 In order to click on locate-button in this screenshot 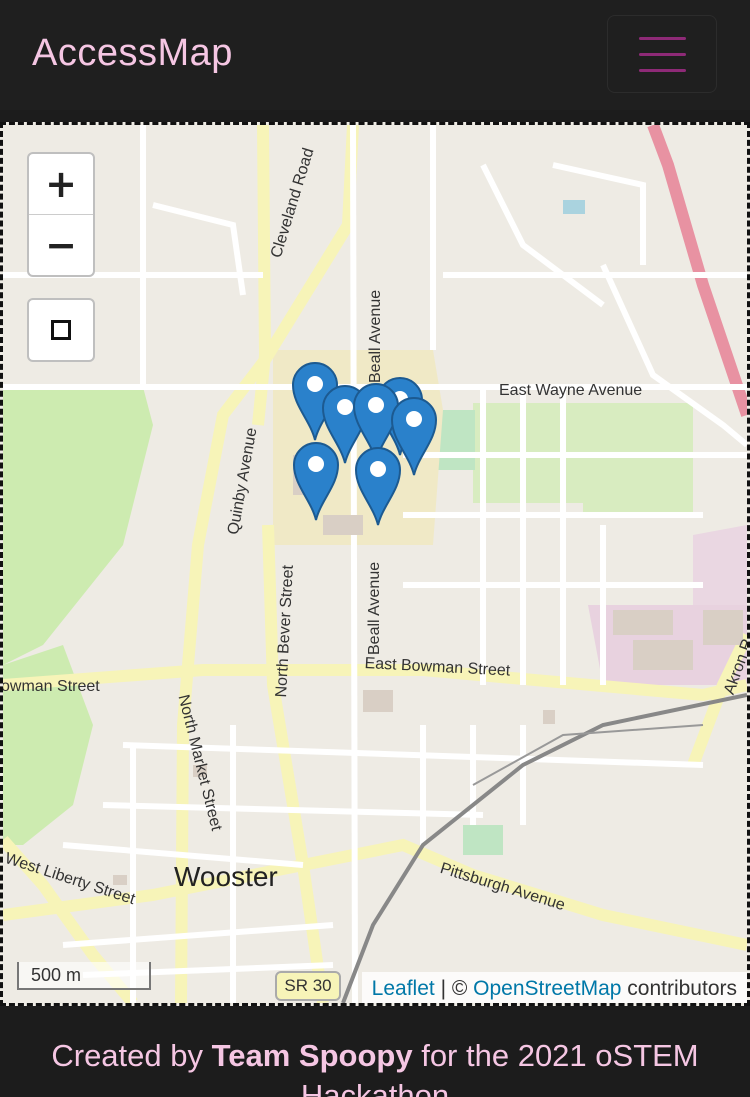, I will do `click(61, 330)`.